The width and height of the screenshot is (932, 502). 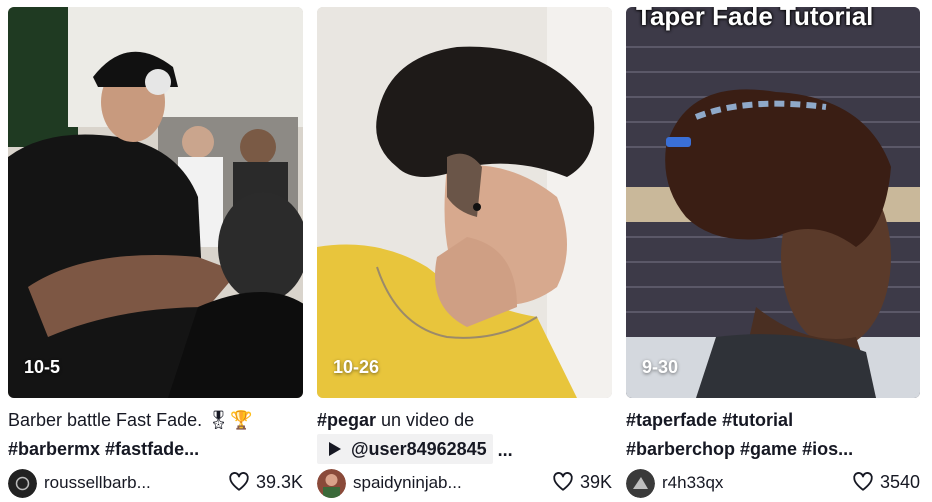 I want to click on video-caption: #pegar un video de, so click(x=395, y=420).